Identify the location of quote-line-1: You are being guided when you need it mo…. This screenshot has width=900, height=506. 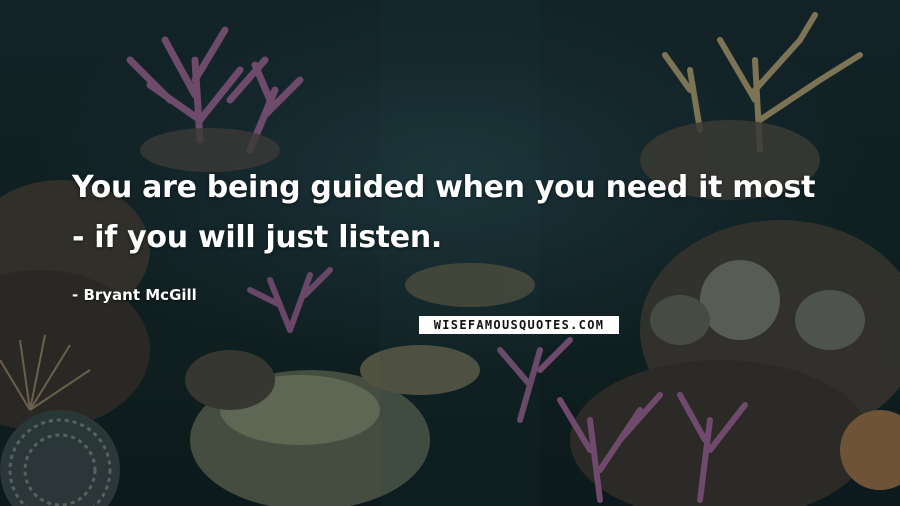
(444, 187).